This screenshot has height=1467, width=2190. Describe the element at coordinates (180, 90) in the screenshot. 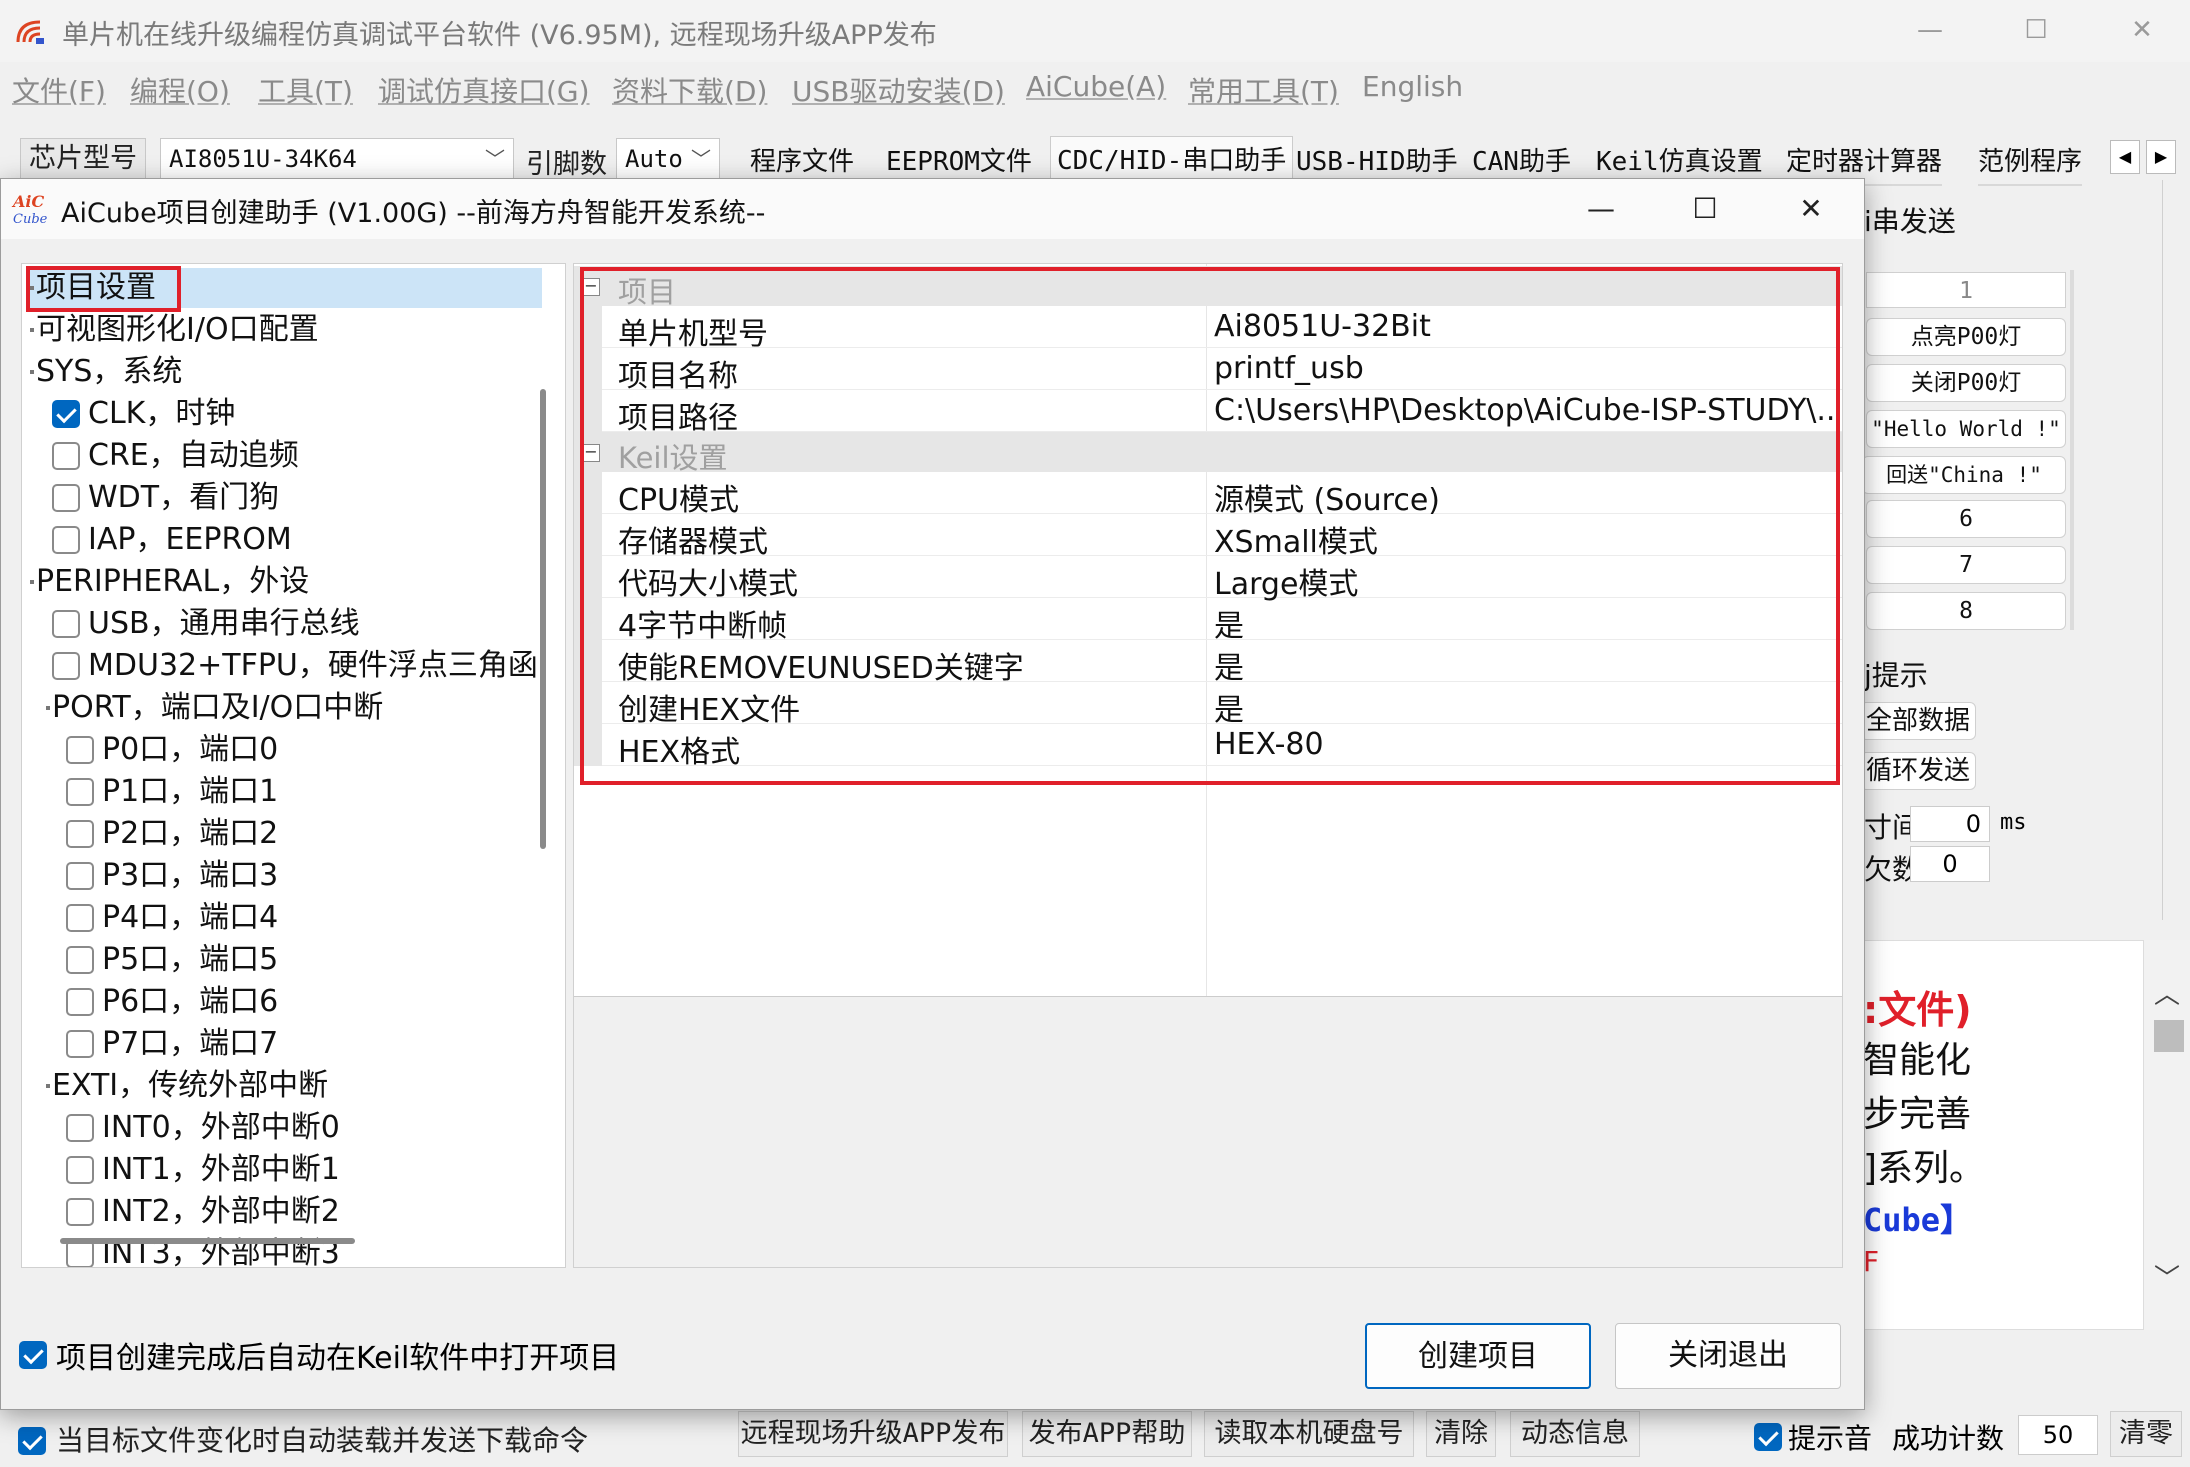

I see `menu-program: 编程(O)` at that location.